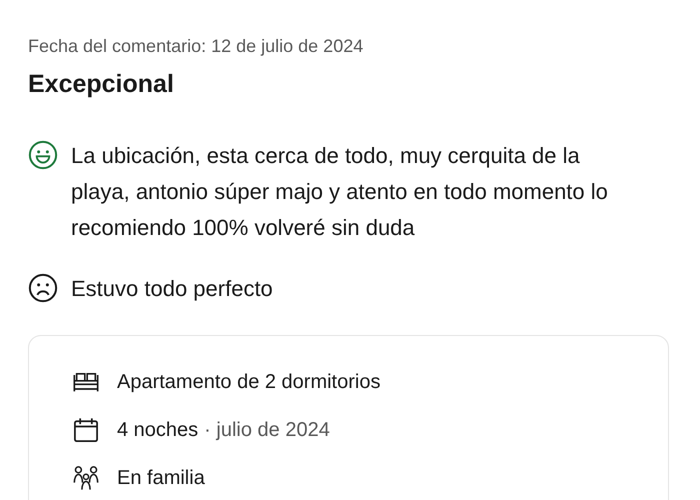  I want to click on stay-detail: 4 noches, so click(157, 430).